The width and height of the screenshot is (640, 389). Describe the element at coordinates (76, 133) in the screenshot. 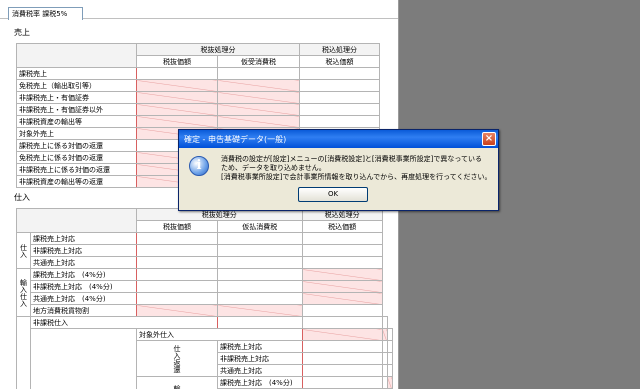

I see `row-label: 対象外売上` at that location.